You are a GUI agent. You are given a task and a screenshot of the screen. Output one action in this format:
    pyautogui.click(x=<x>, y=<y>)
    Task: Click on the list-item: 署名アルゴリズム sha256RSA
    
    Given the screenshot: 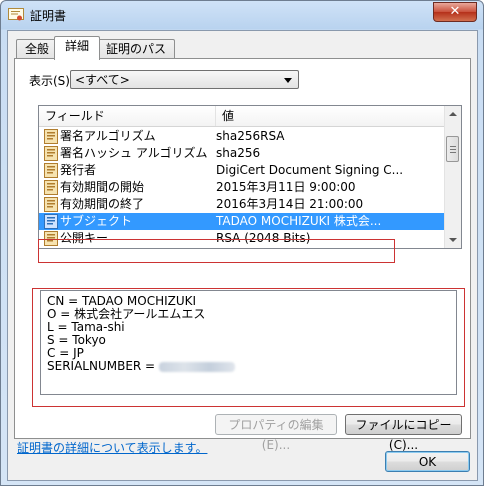 What is the action you would take?
    pyautogui.click(x=242, y=136)
    